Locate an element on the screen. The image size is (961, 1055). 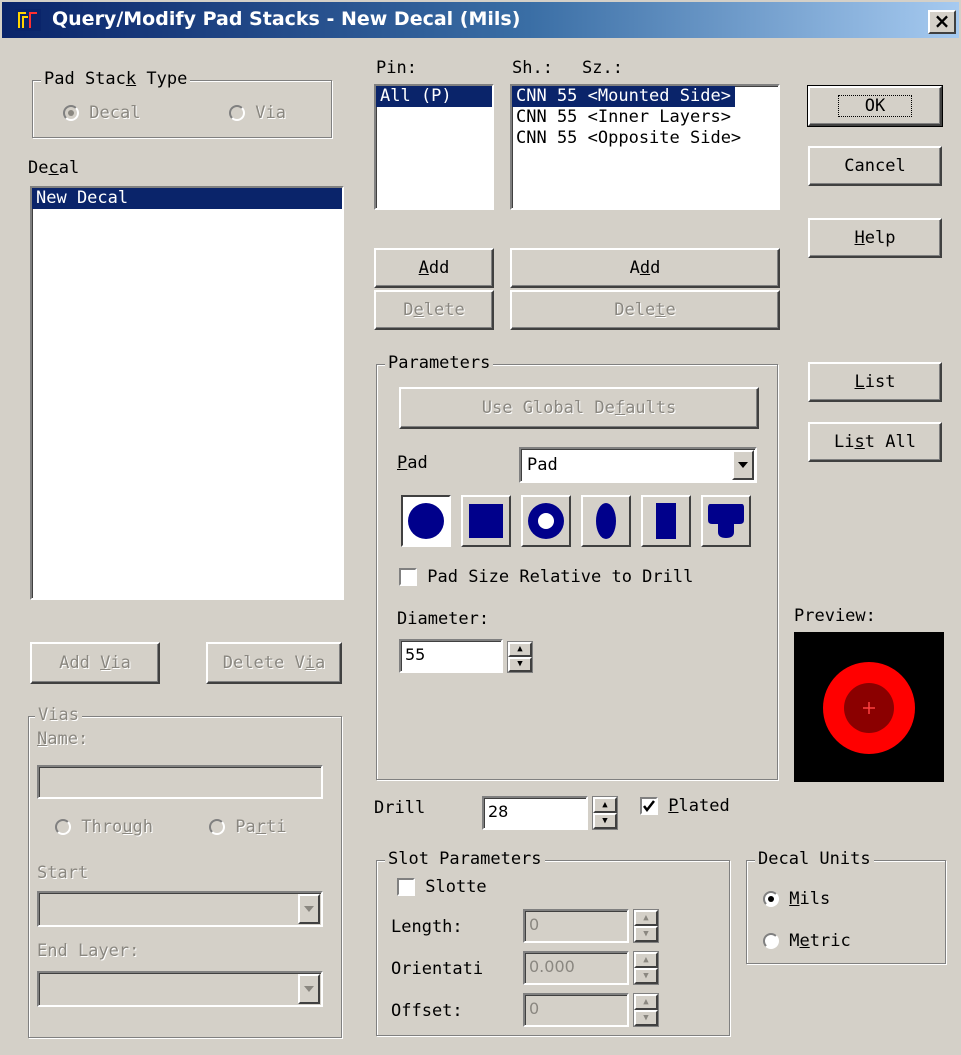
decal-list-item: New Decal is located at coordinates (187, 198).